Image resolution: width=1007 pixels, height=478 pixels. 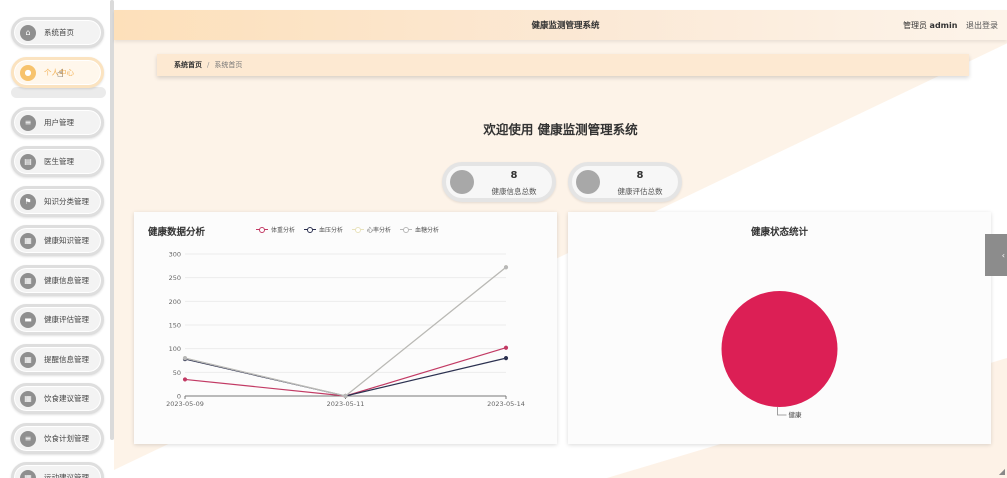 I want to click on sidebar-item-label: 医生管理, so click(x=59, y=161).